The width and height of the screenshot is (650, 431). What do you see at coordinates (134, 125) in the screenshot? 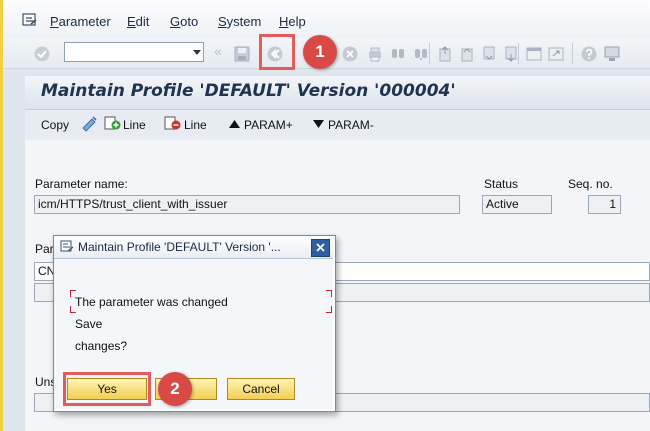
I see `add-line-button: Line` at bounding box center [134, 125].